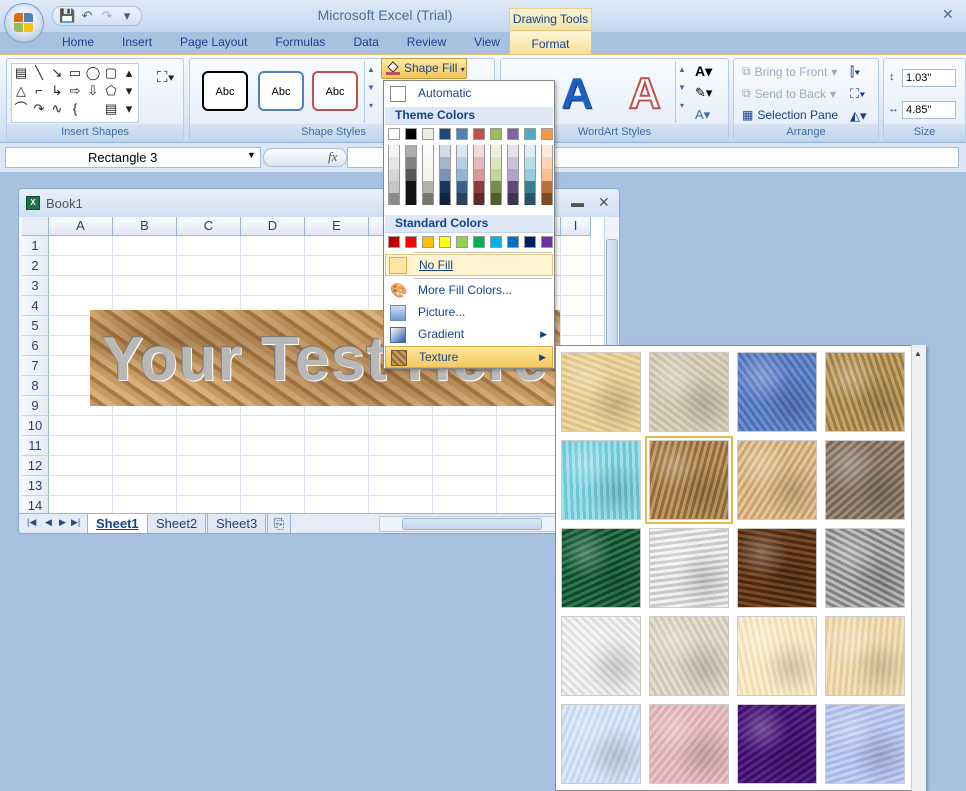 The height and width of the screenshot is (791, 966). I want to click on curved-arrow-icon: ↷, so click(39, 109).